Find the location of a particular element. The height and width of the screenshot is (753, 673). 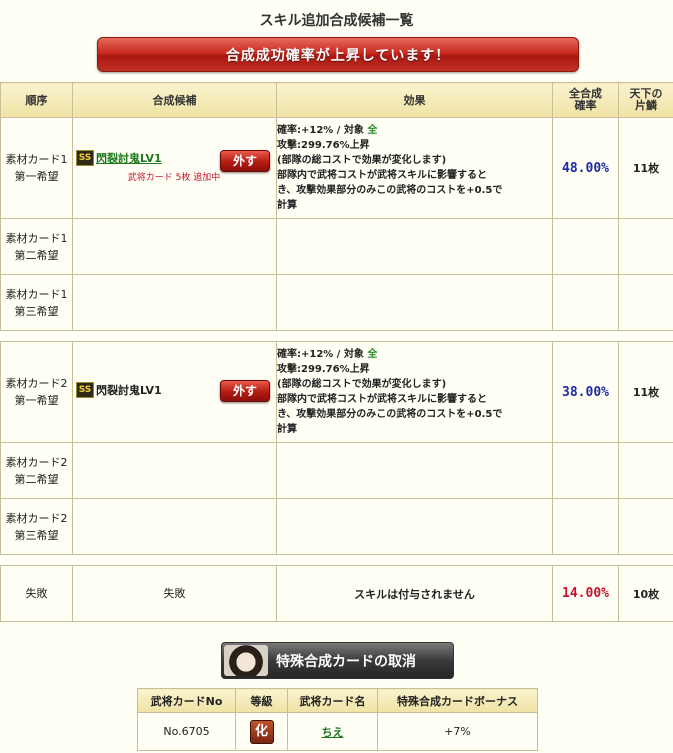

table-row: 失敗 失敗 スキルは付与されません 14.00% 10枚 is located at coordinates (336, 593).